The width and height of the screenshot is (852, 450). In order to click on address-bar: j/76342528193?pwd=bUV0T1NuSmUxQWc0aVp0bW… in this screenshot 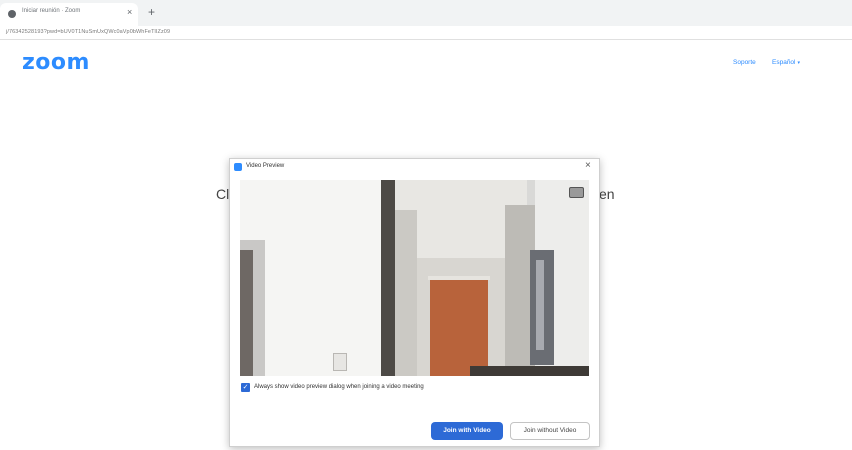, I will do `click(426, 33)`.